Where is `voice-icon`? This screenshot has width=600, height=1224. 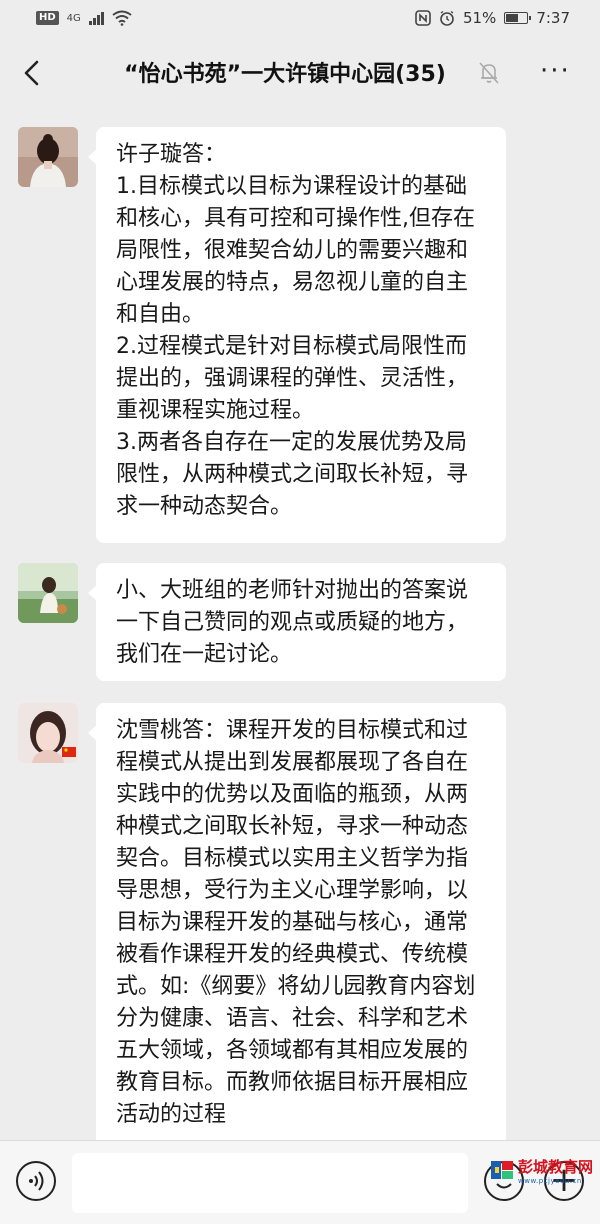
voice-icon is located at coordinates (36, 1181).